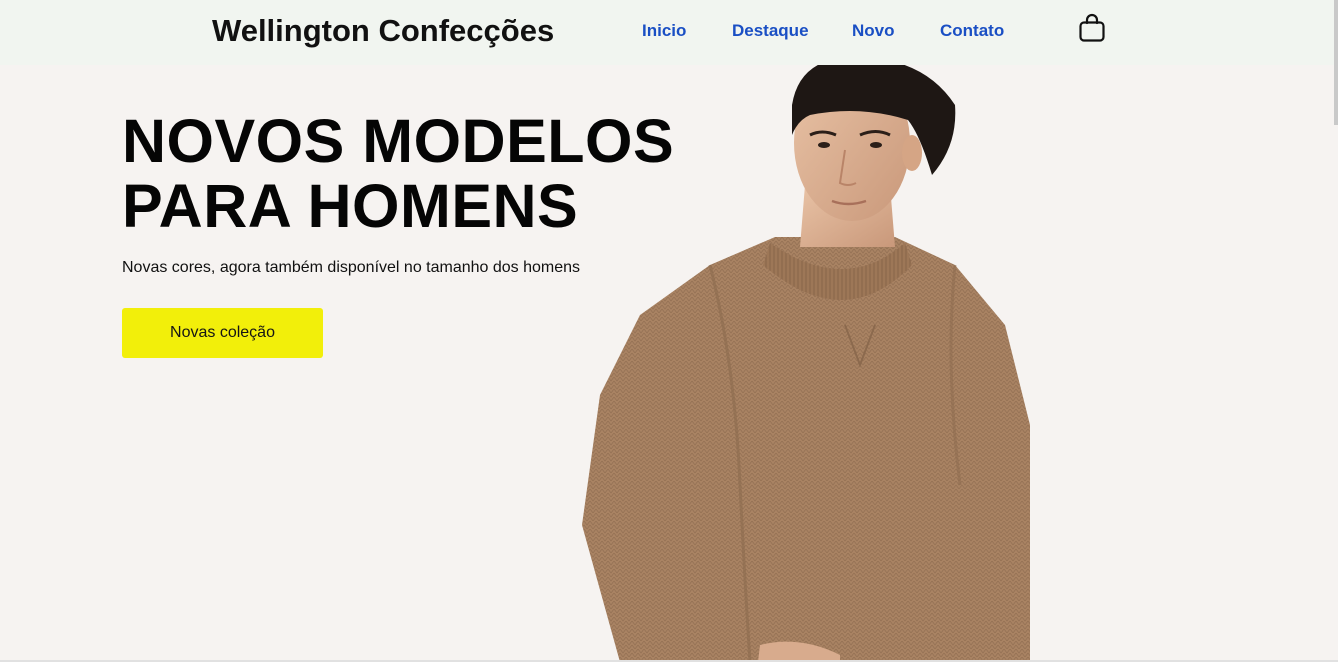  What do you see at coordinates (873, 31) in the screenshot?
I see `nav-link-novo: Novo` at bounding box center [873, 31].